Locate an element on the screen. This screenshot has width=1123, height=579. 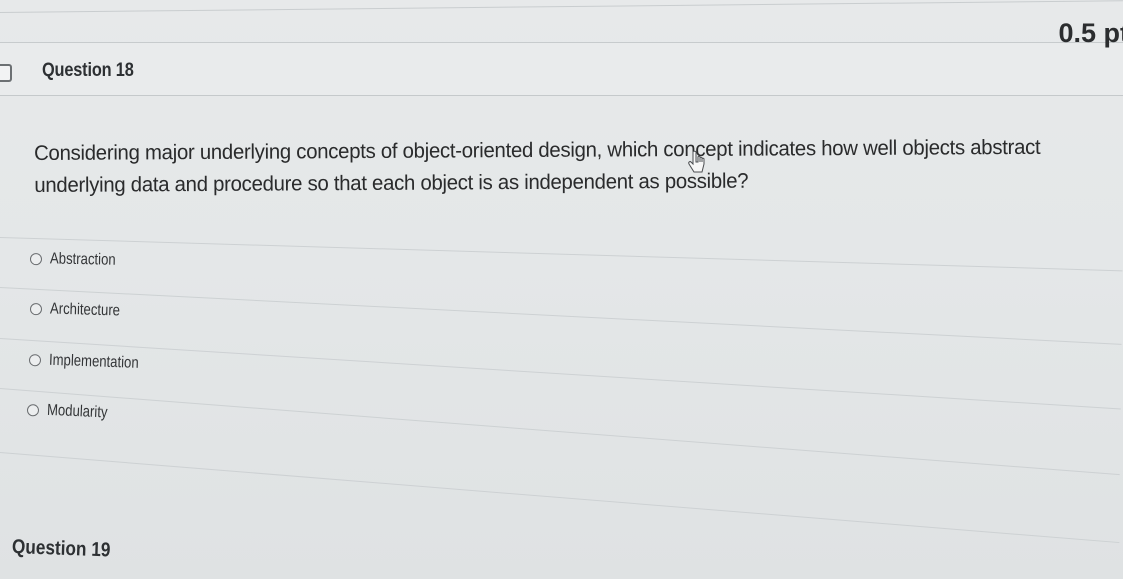
answers-top-divider is located at coordinates (561, 254).